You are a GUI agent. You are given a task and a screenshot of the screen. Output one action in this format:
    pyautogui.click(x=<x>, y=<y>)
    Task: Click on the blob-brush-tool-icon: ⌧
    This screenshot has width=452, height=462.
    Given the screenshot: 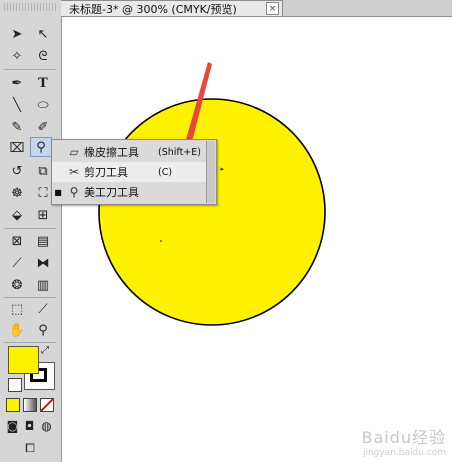 What is the action you would take?
    pyautogui.click(x=17, y=148)
    